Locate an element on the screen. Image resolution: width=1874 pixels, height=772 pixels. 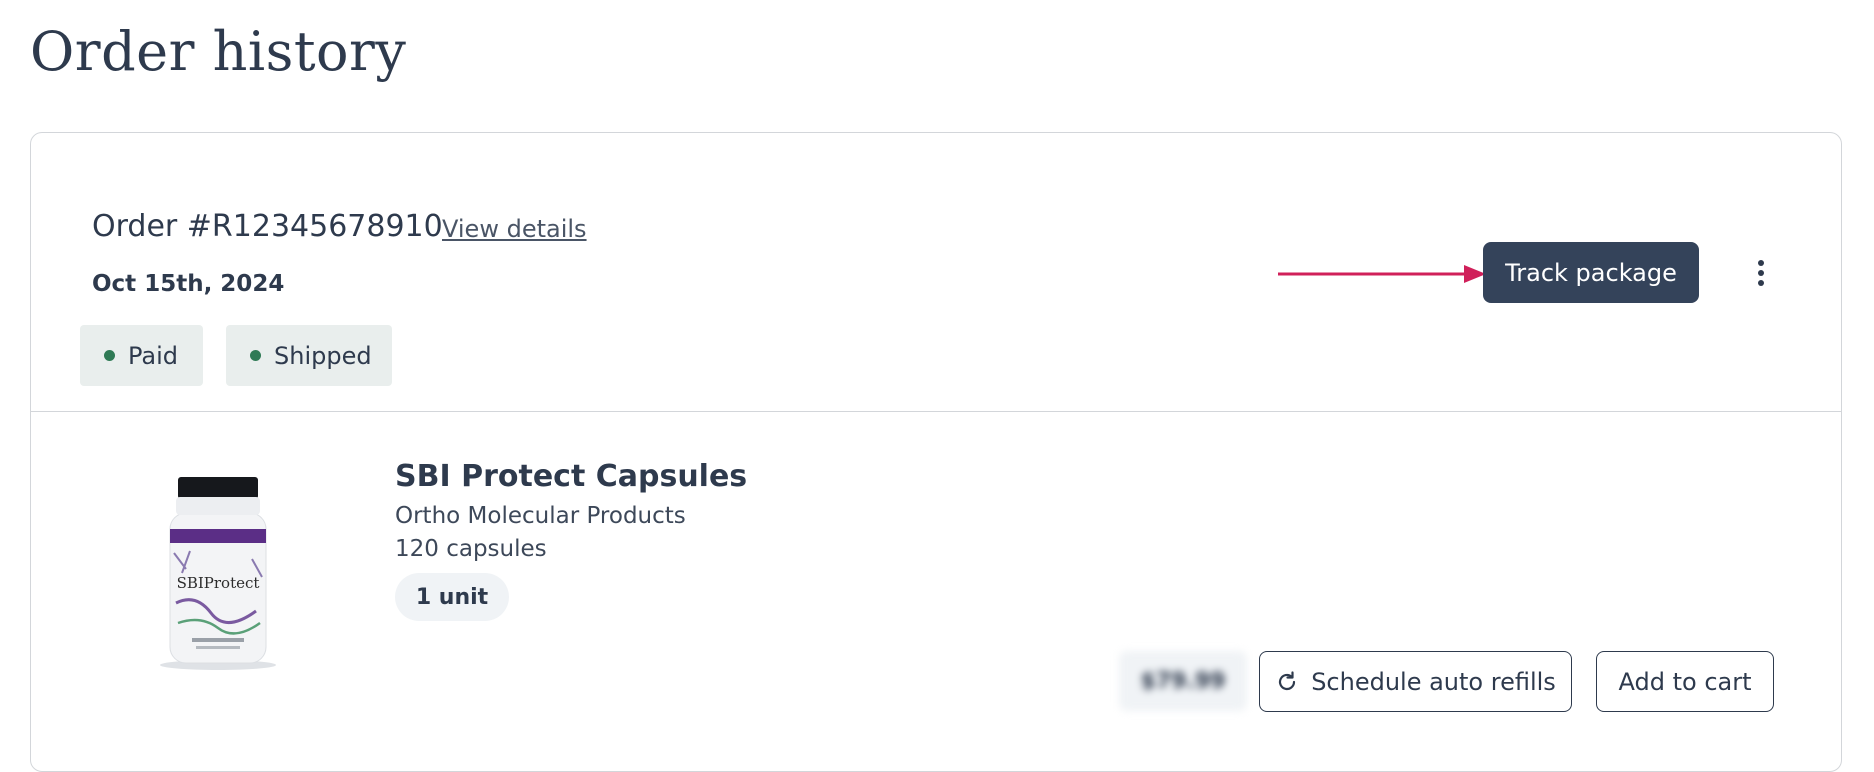
refresh-icon is located at coordinates (1287, 680).